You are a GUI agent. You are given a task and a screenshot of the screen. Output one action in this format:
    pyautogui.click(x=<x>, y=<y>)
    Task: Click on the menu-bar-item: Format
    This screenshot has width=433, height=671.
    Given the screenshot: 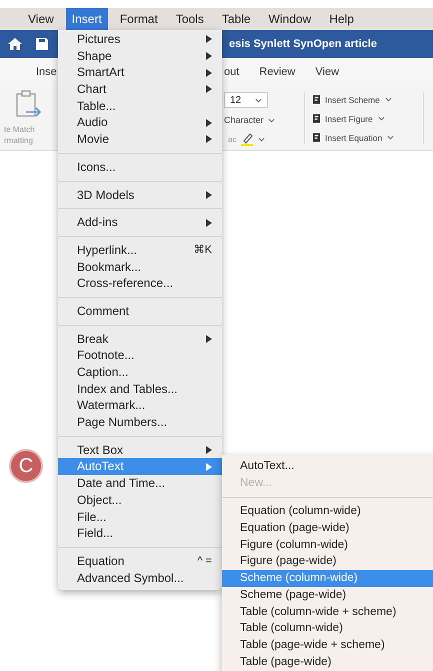 What is the action you would take?
    pyautogui.click(x=139, y=19)
    